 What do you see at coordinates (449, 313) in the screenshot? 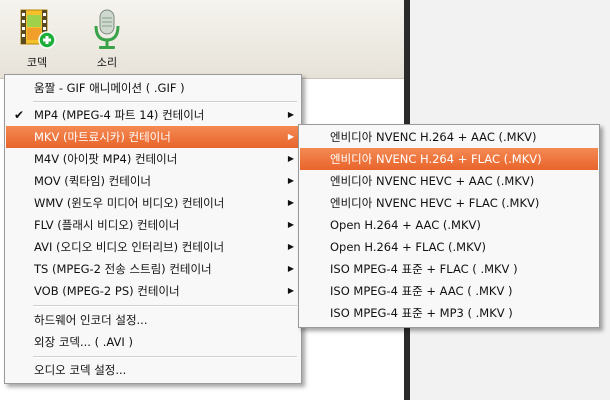
I see `submenu-item: ISO MPEG-4 표준 + MP3 ( .MKV )` at bounding box center [449, 313].